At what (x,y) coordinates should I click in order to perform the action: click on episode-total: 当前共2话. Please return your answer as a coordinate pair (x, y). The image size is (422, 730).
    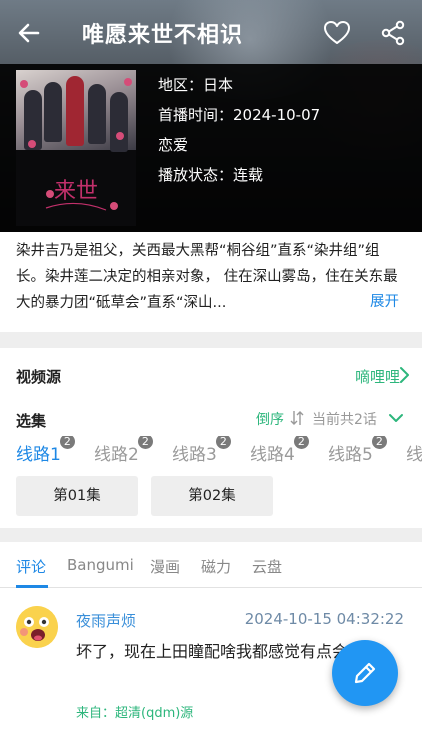
    Looking at the image, I should click on (344, 420).